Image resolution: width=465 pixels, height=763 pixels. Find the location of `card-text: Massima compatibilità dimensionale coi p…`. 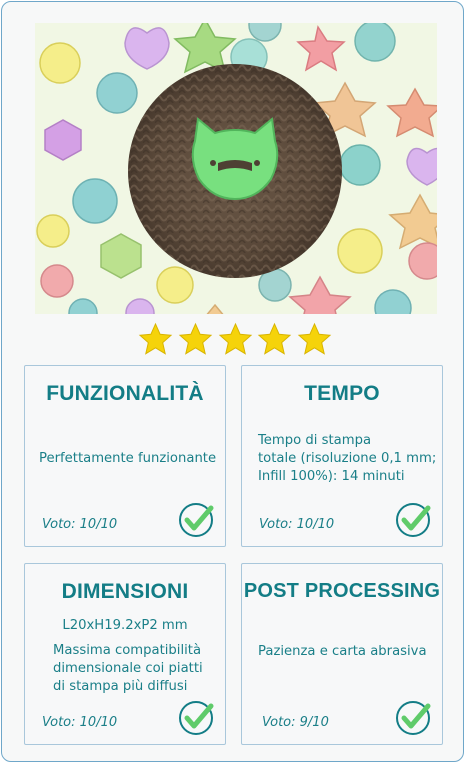

card-text: Massima compatibilità dimensionale coi p… is located at coordinates (128, 669).